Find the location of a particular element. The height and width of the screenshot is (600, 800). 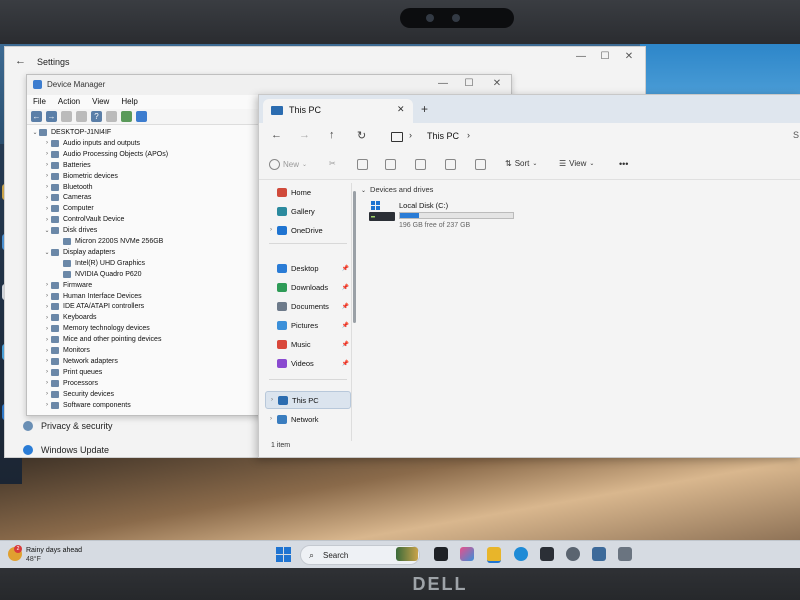

store-icon is located at coordinates (547, 554).